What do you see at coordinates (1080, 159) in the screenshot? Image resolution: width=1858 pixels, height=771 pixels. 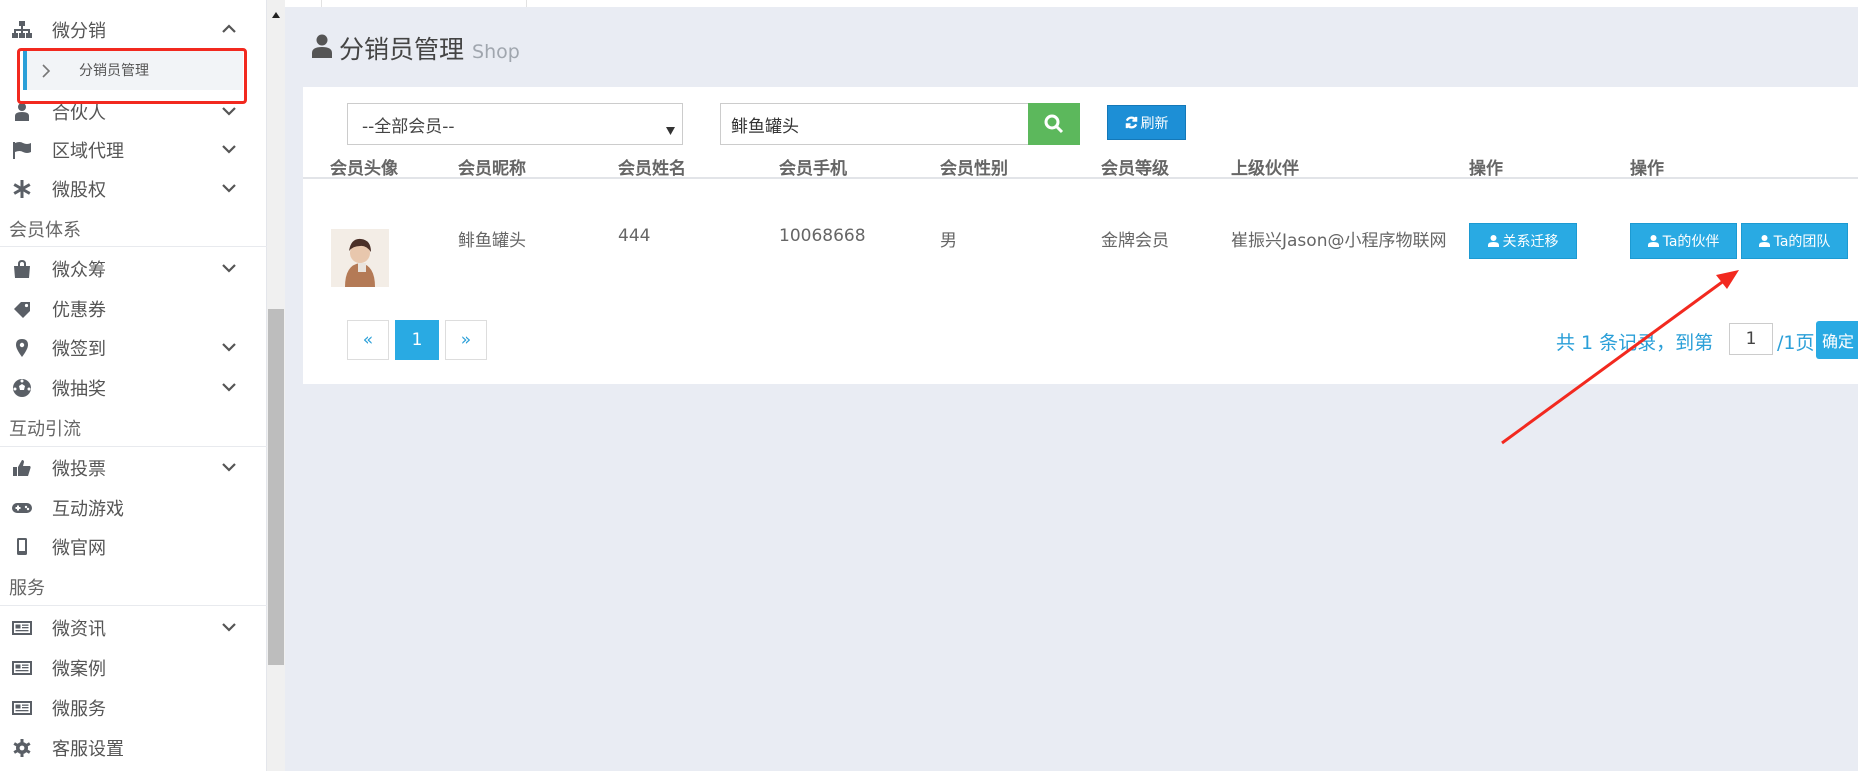 I see `table-header-row` at bounding box center [1080, 159].